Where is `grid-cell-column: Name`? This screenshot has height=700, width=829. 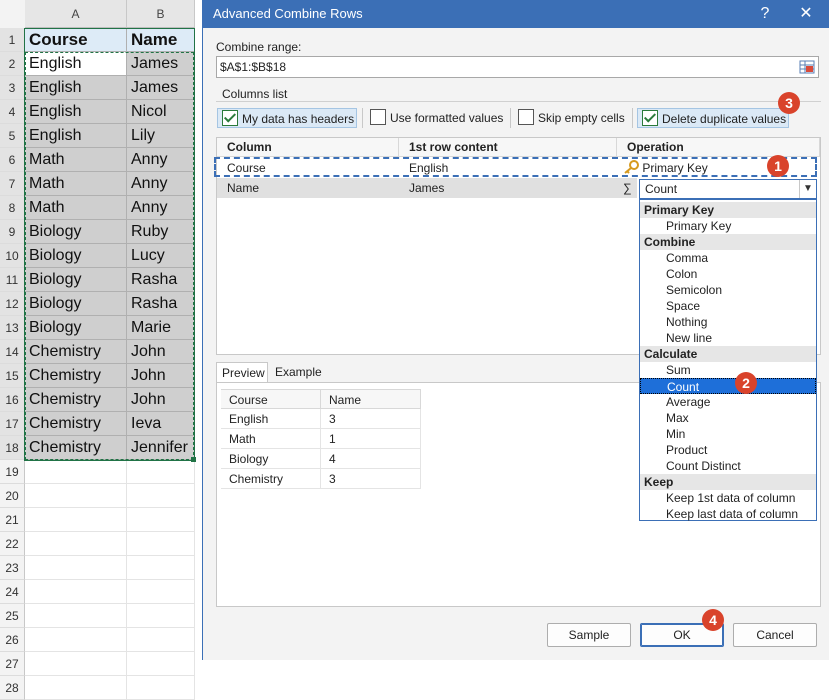 grid-cell-column: Name is located at coordinates (308, 188).